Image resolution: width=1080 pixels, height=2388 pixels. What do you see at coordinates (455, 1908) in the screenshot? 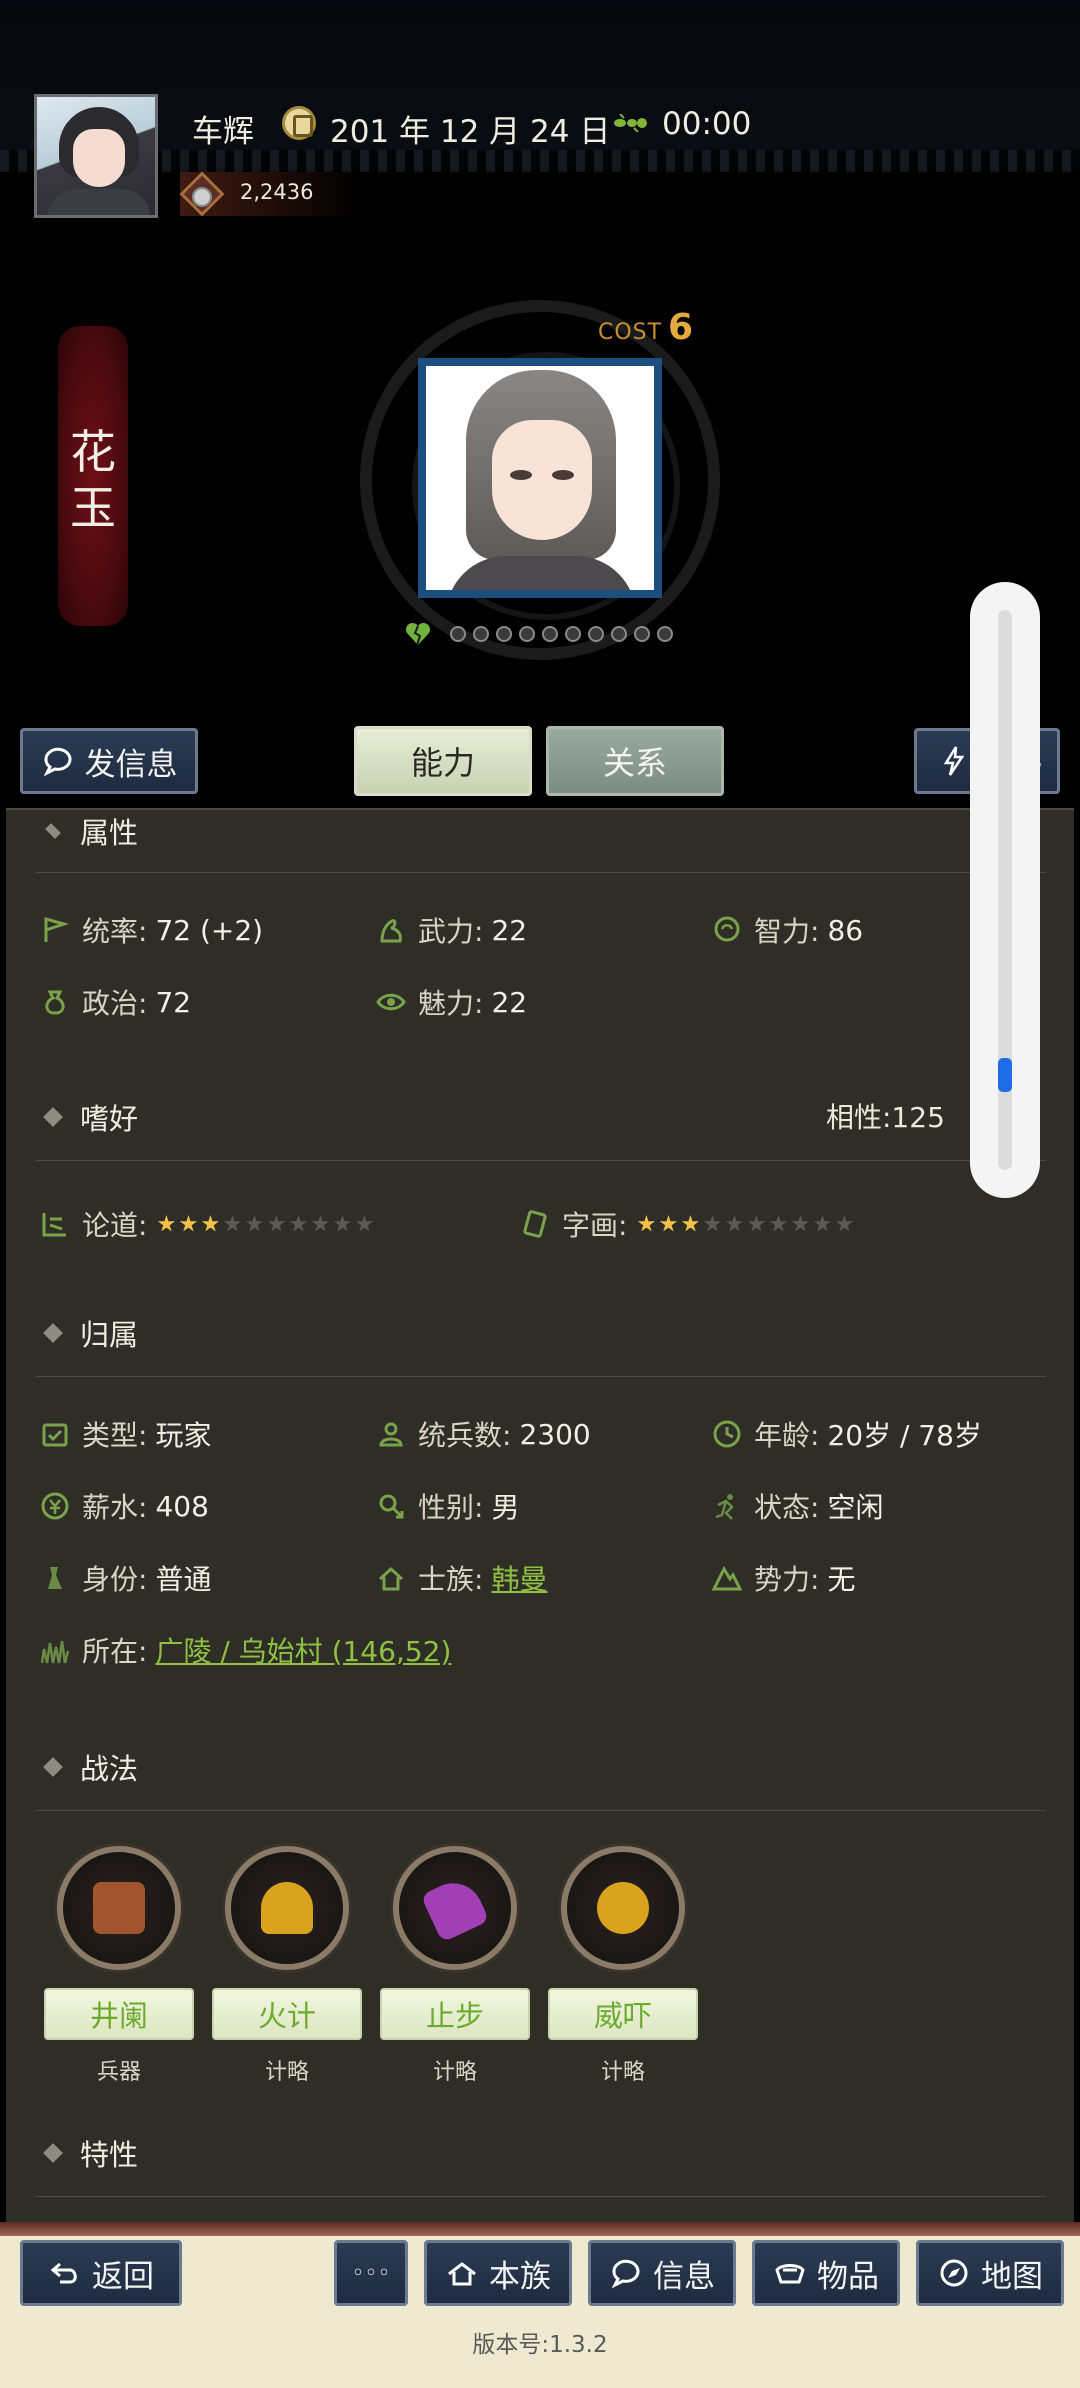
I see `boot-icon` at bounding box center [455, 1908].